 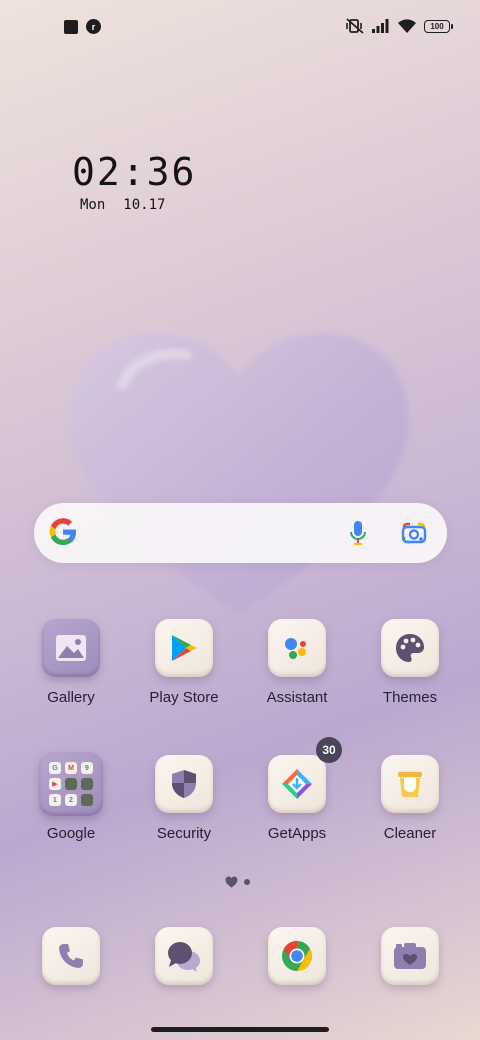 I want to click on notification-app-icon: r, so click(x=93, y=26).